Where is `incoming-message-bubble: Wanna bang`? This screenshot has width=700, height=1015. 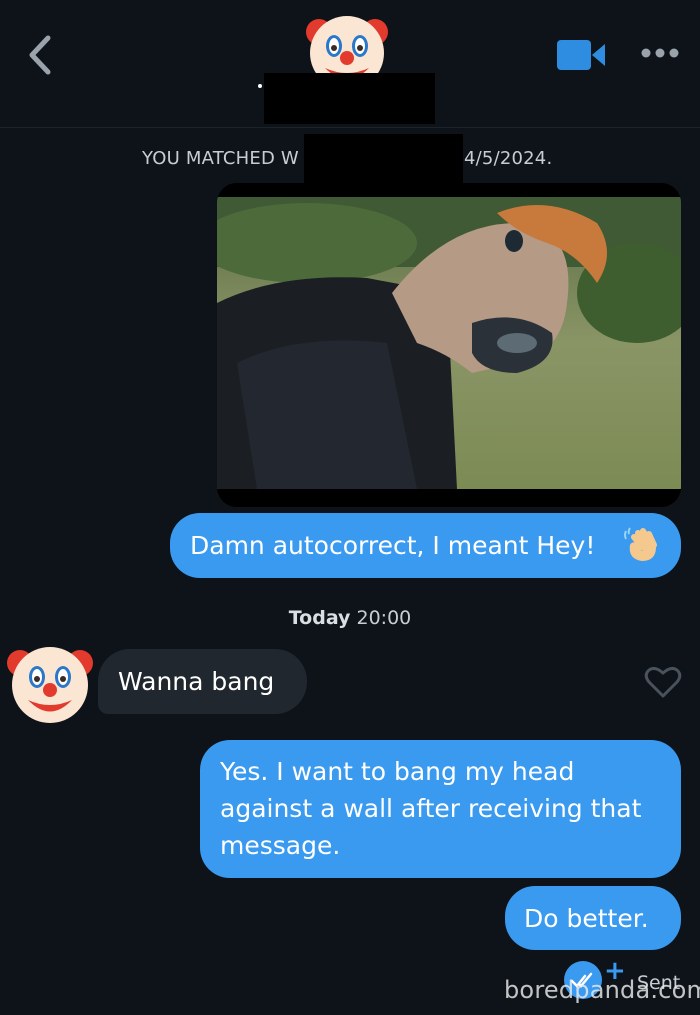 incoming-message-bubble: Wanna bang is located at coordinates (202, 681).